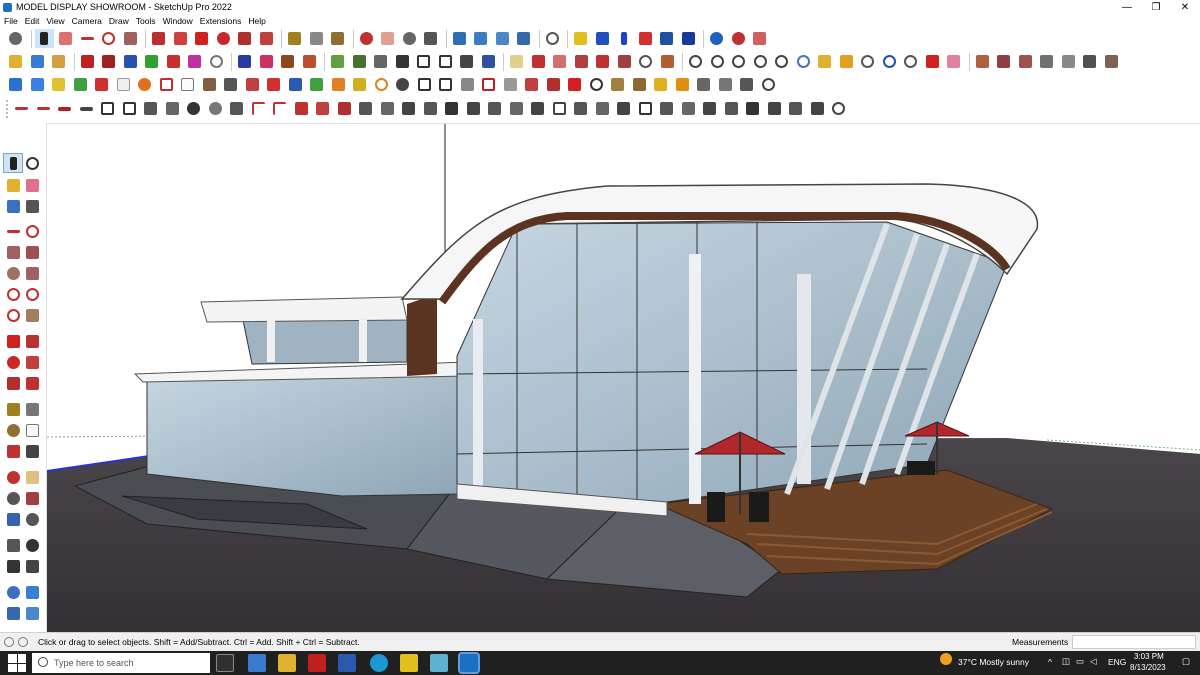  Describe the element at coordinates (23, 642) in the screenshot. I see `geo-location-icon` at that location.